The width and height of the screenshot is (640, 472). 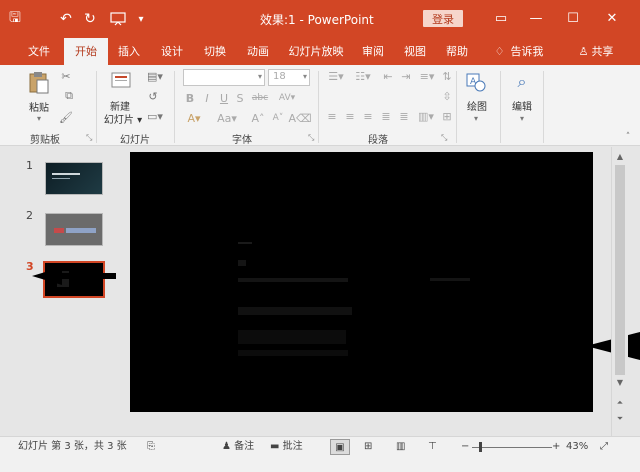 I want to click on share-button: ♙ 共享, so click(x=596, y=51).